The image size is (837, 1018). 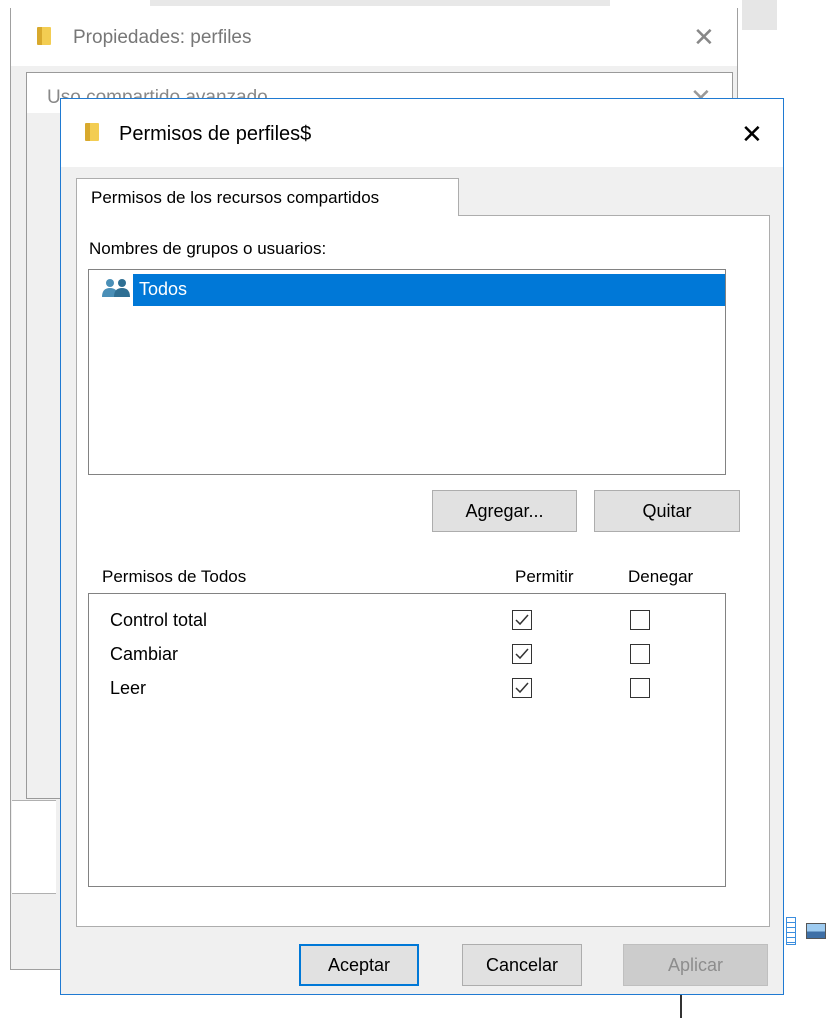 I want to click on apply-button: Aplicar, so click(x=695, y=965).